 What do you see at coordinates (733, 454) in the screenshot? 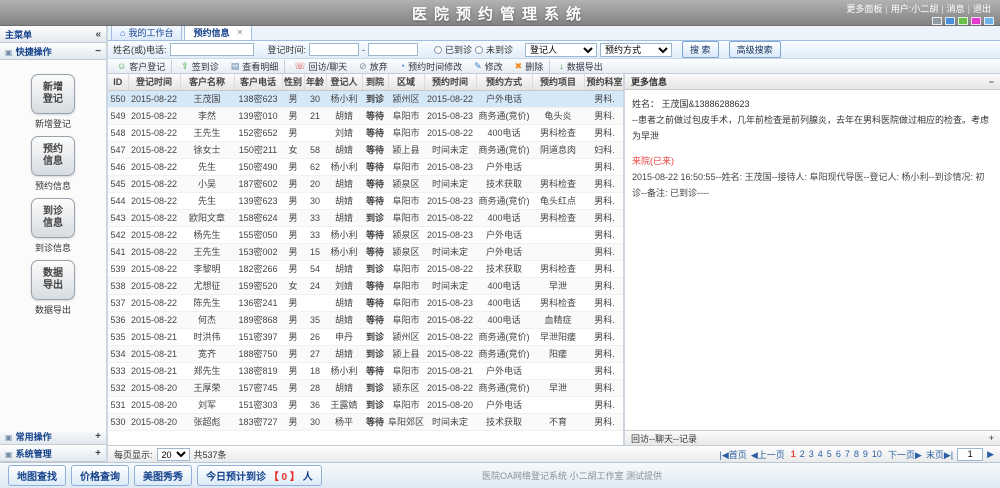
I see `first-page-button: |◀首页` at bounding box center [733, 454].